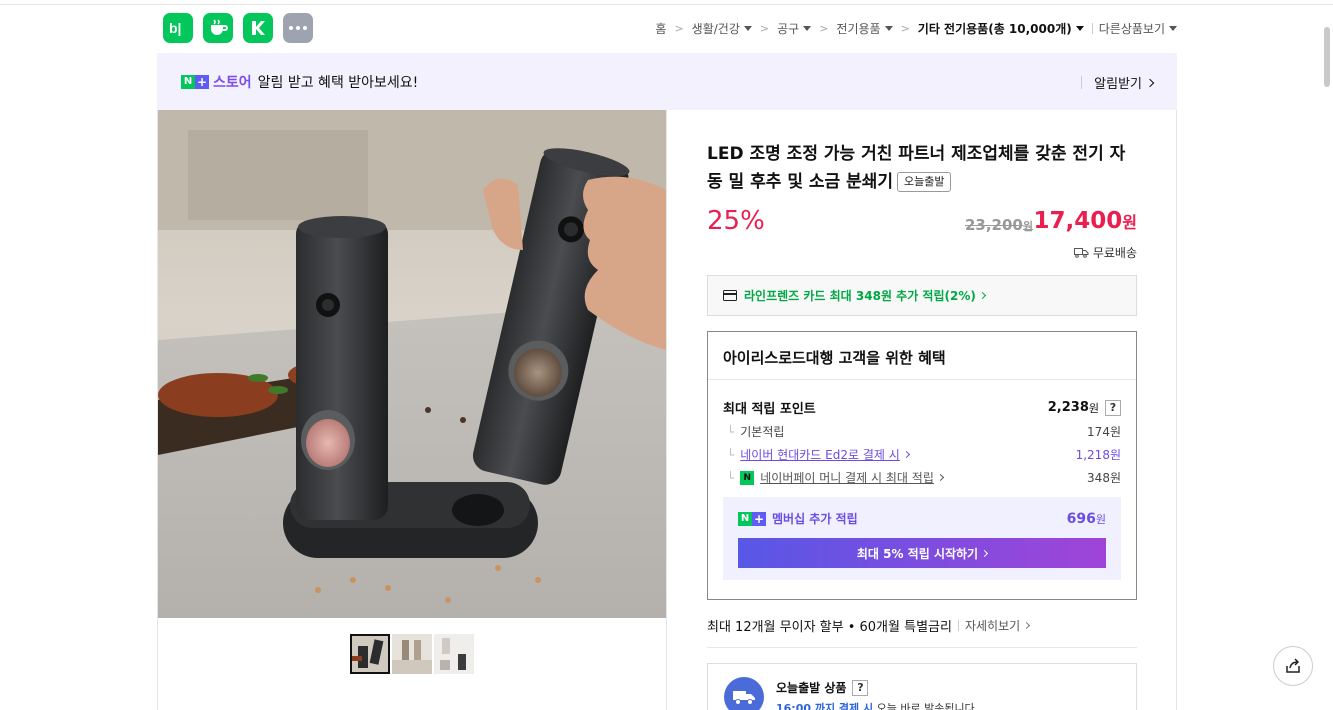  Describe the element at coordinates (298, 28) in the screenshot. I see `more-services-icon` at that location.